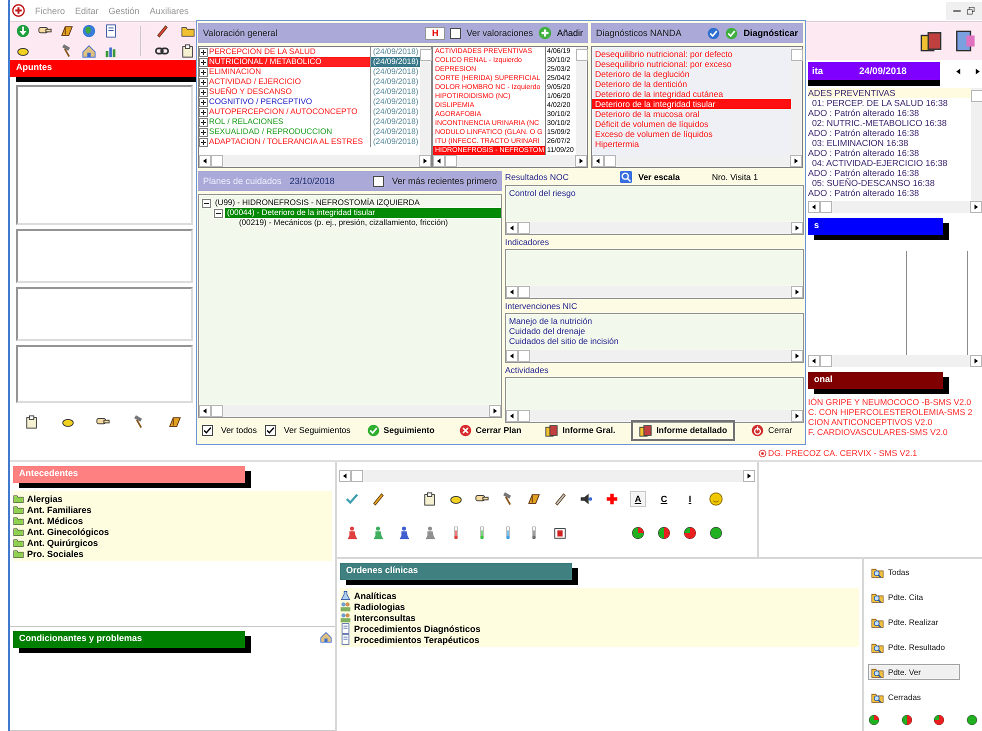 The image size is (982, 731). What do you see at coordinates (654, 193) in the screenshot?
I see `result-item: Control del riesgo` at bounding box center [654, 193].